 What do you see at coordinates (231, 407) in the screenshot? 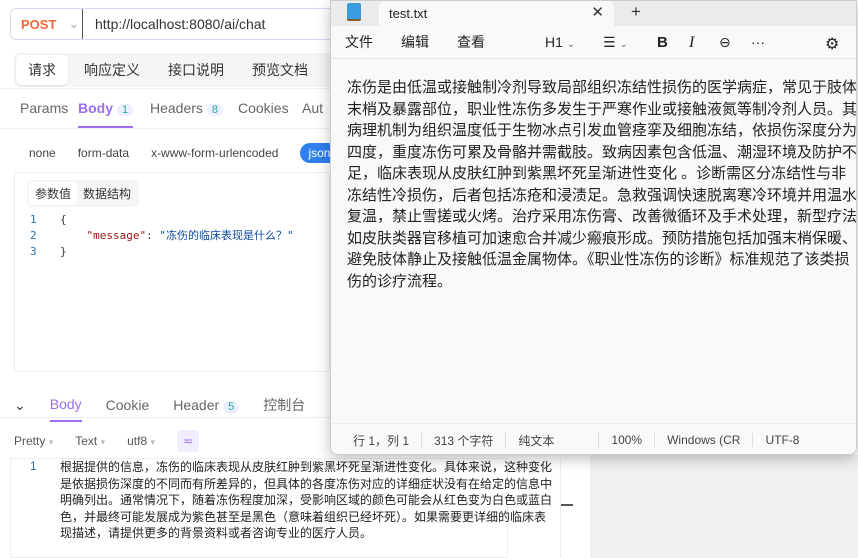
I see `header-count-badge: 5` at bounding box center [231, 407].